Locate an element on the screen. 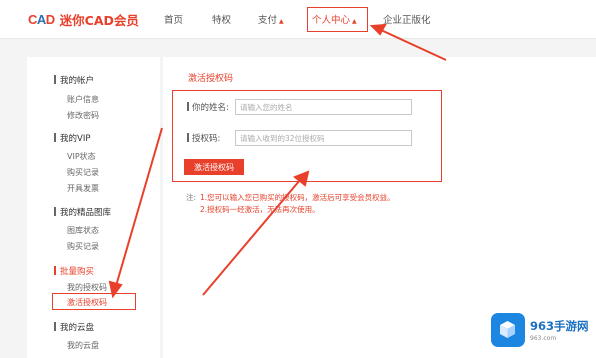 The width and height of the screenshot is (596, 358). license-code-input is located at coordinates (323, 138).